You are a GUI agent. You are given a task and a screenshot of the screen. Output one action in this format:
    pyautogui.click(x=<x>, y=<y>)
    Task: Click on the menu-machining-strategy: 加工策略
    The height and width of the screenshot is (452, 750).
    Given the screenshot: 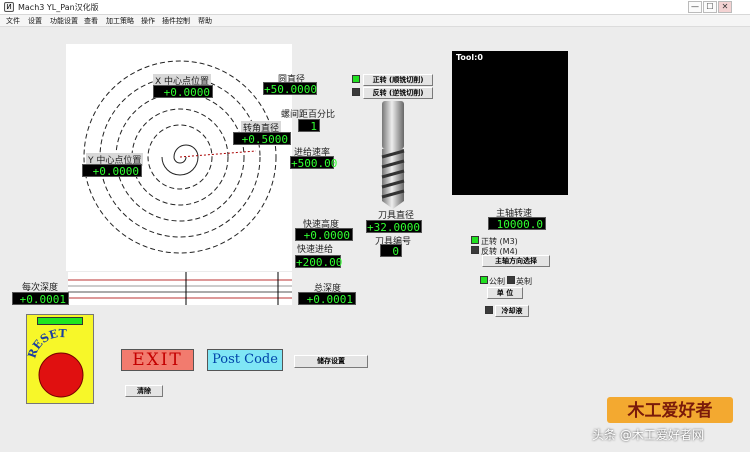 What is the action you would take?
    pyautogui.click(x=120, y=21)
    